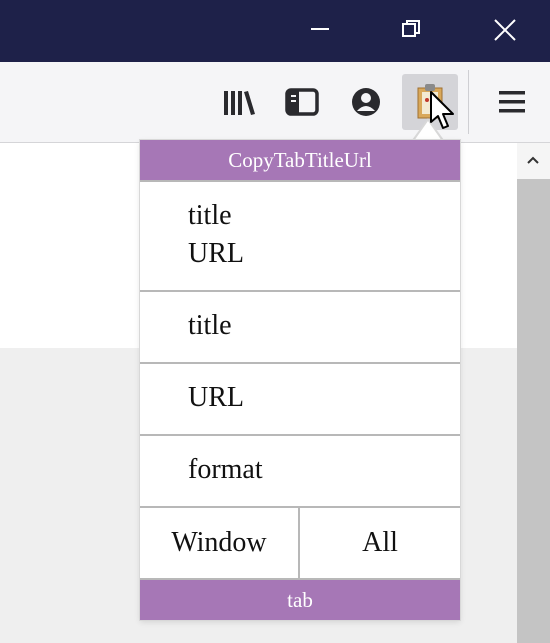  What do you see at coordinates (225, 469) in the screenshot?
I see `option-label: format` at bounding box center [225, 469].